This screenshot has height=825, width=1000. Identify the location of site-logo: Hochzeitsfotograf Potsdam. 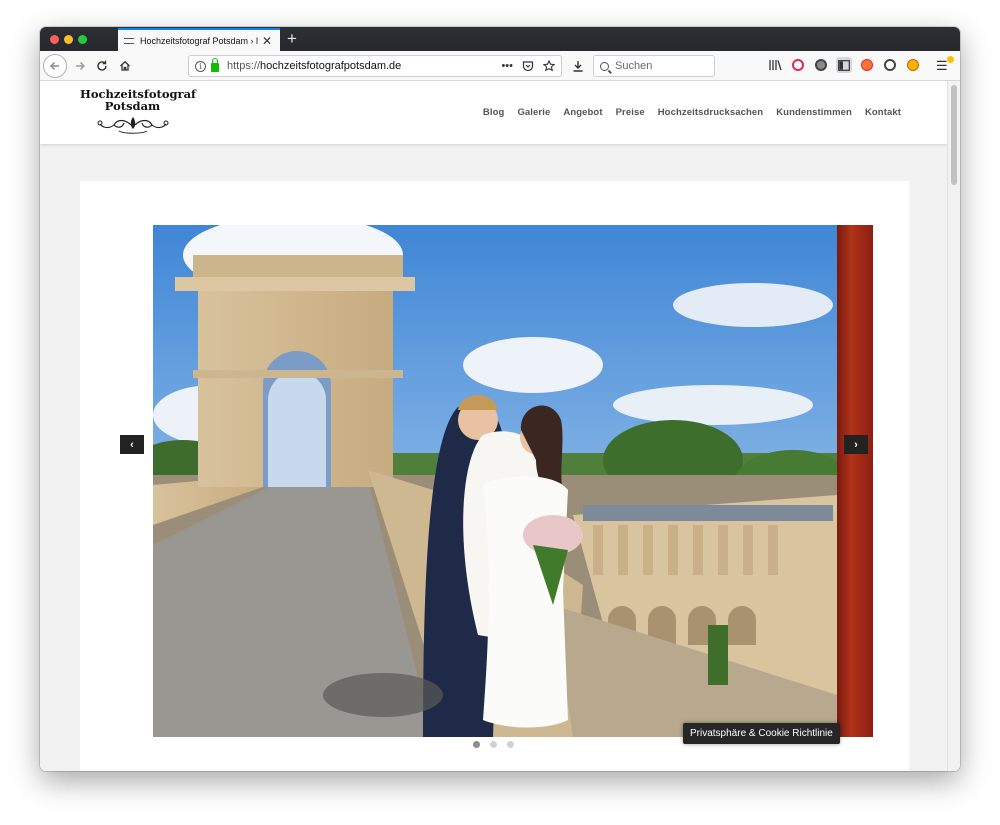
(138, 114).